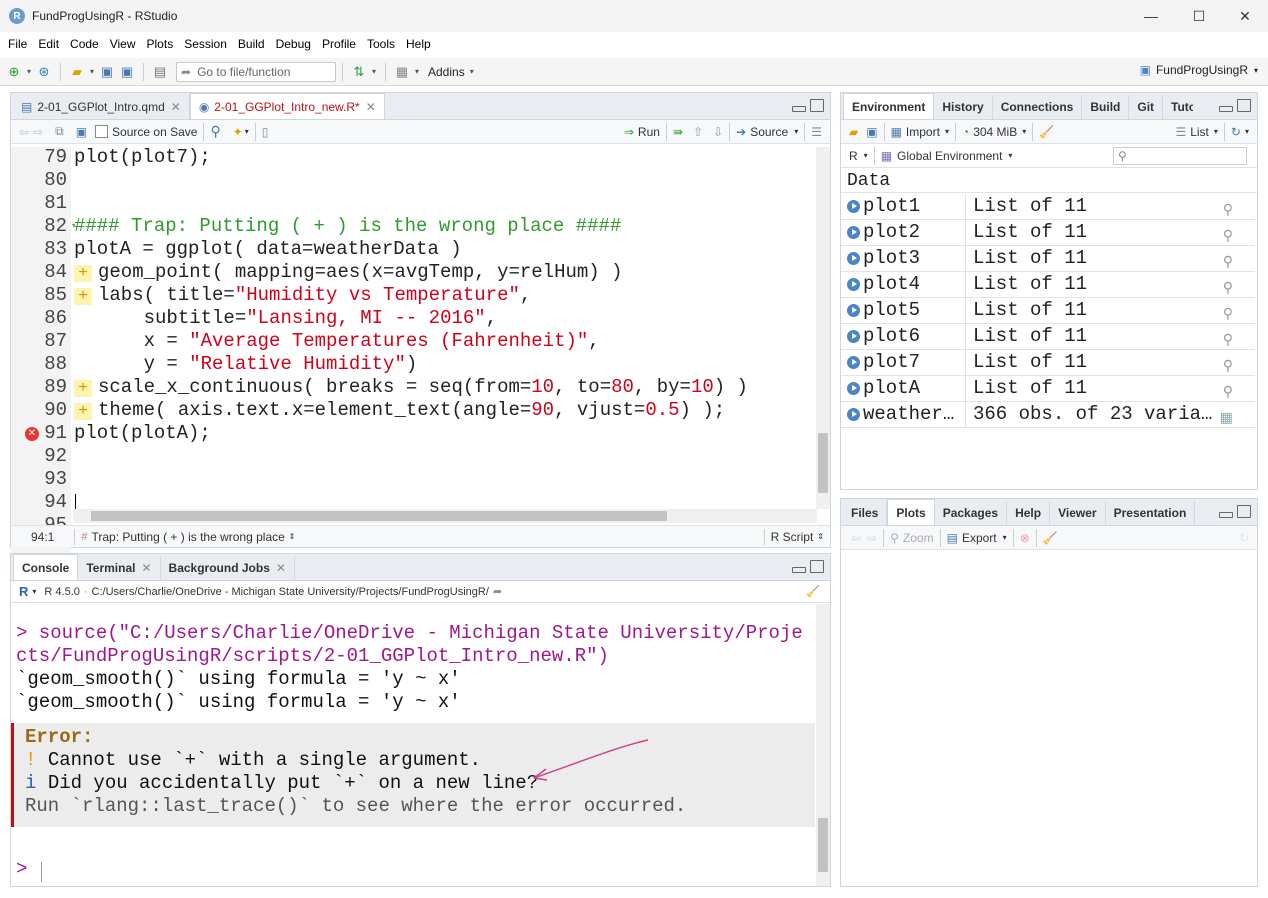 The image size is (1268, 898). Describe the element at coordinates (38, 132) in the screenshot. I see `forward-icon: ⇨` at that location.